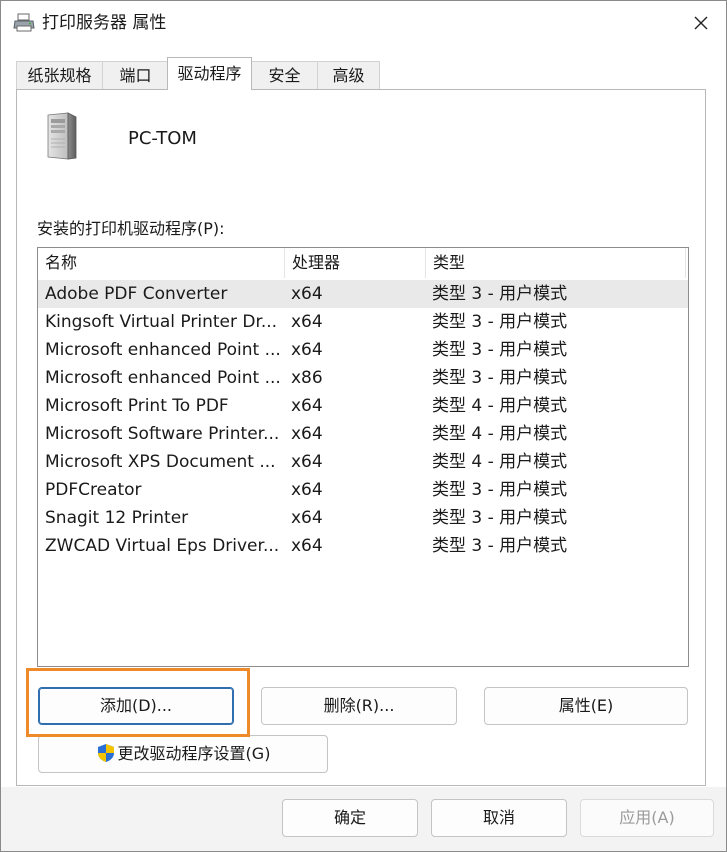 This screenshot has width=727, height=852. What do you see at coordinates (161, 263) in the screenshot?
I see `column-header-name: 名称` at bounding box center [161, 263].